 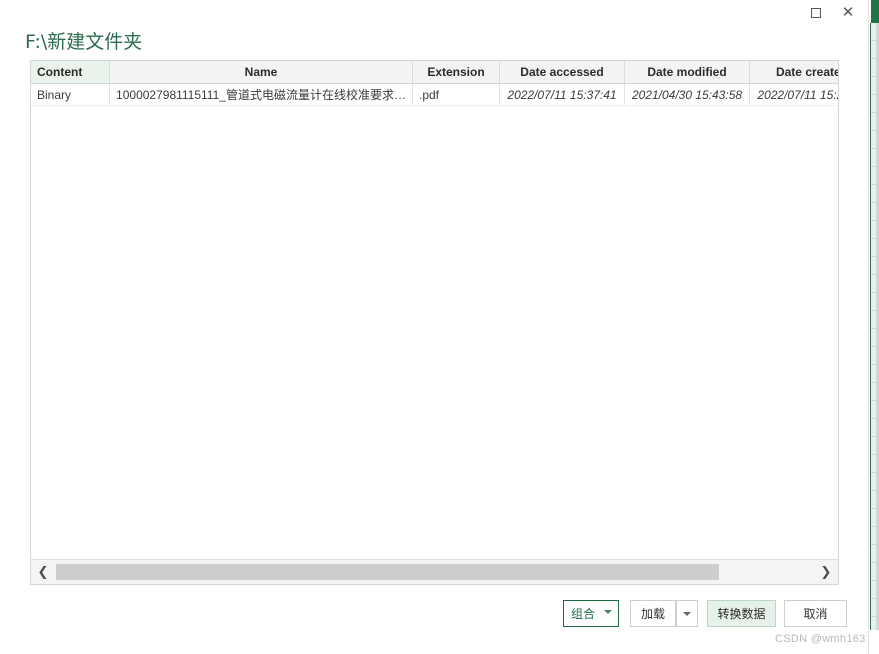 I want to click on load-button-label: 加载, so click(x=652, y=614).